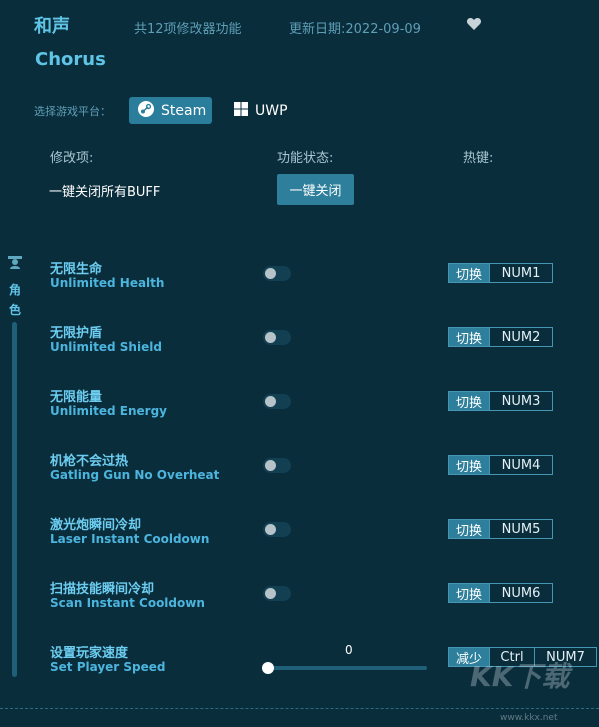 This screenshot has width=599, height=727. What do you see at coordinates (105, 192) in the screenshot?
I see `close-all-buff-label: 一键关闭所有BUFF` at bounding box center [105, 192].